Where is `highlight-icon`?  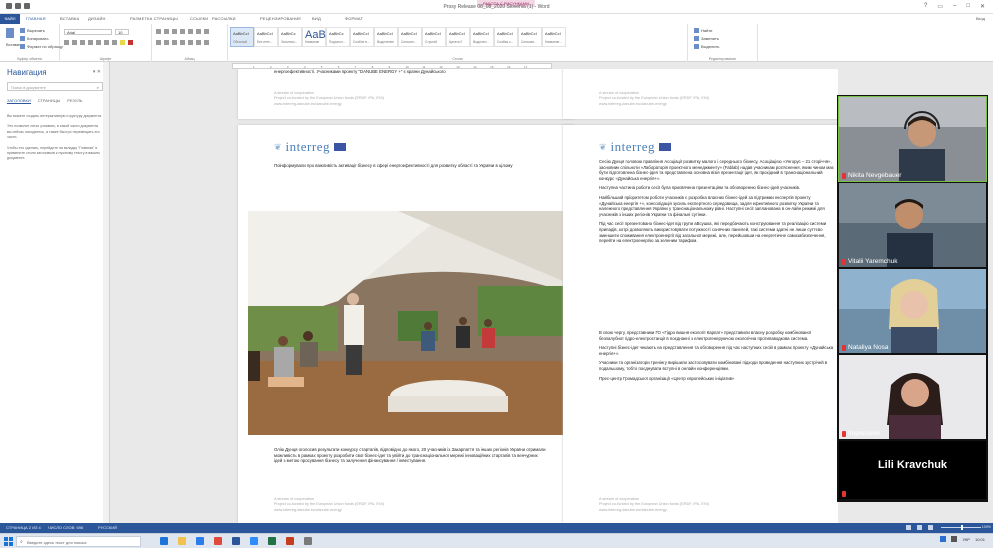
highlight-icon is located at coordinates (122, 42).